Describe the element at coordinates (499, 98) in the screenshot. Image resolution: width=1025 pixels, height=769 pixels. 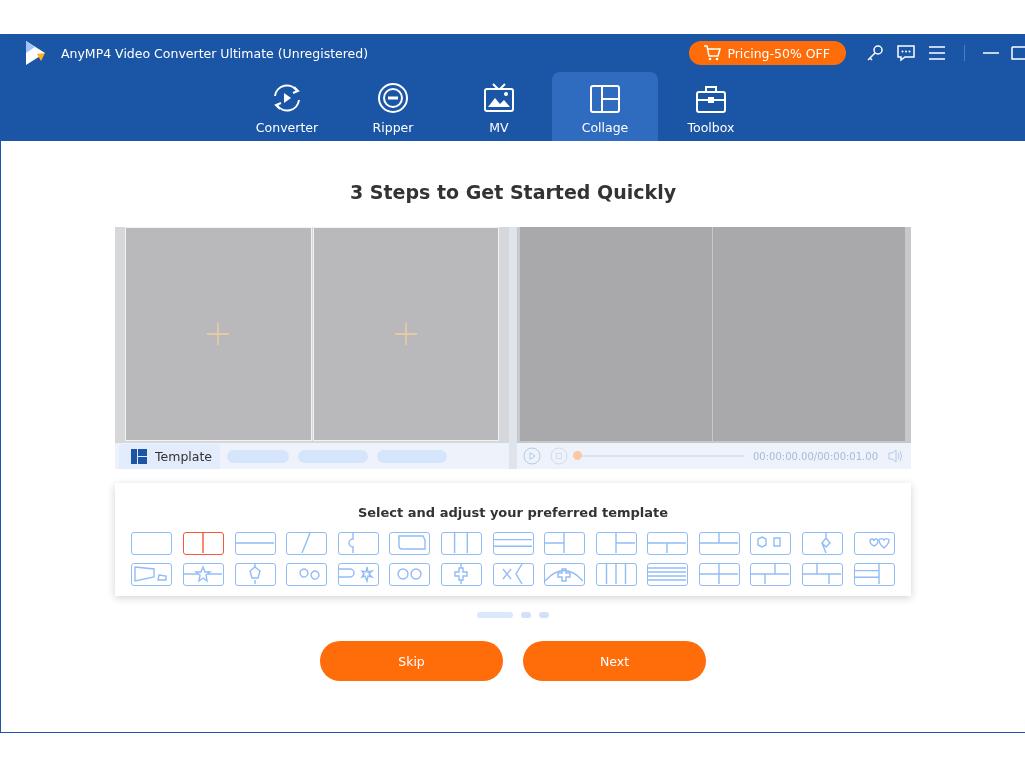
I see `tv-icon` at that location.